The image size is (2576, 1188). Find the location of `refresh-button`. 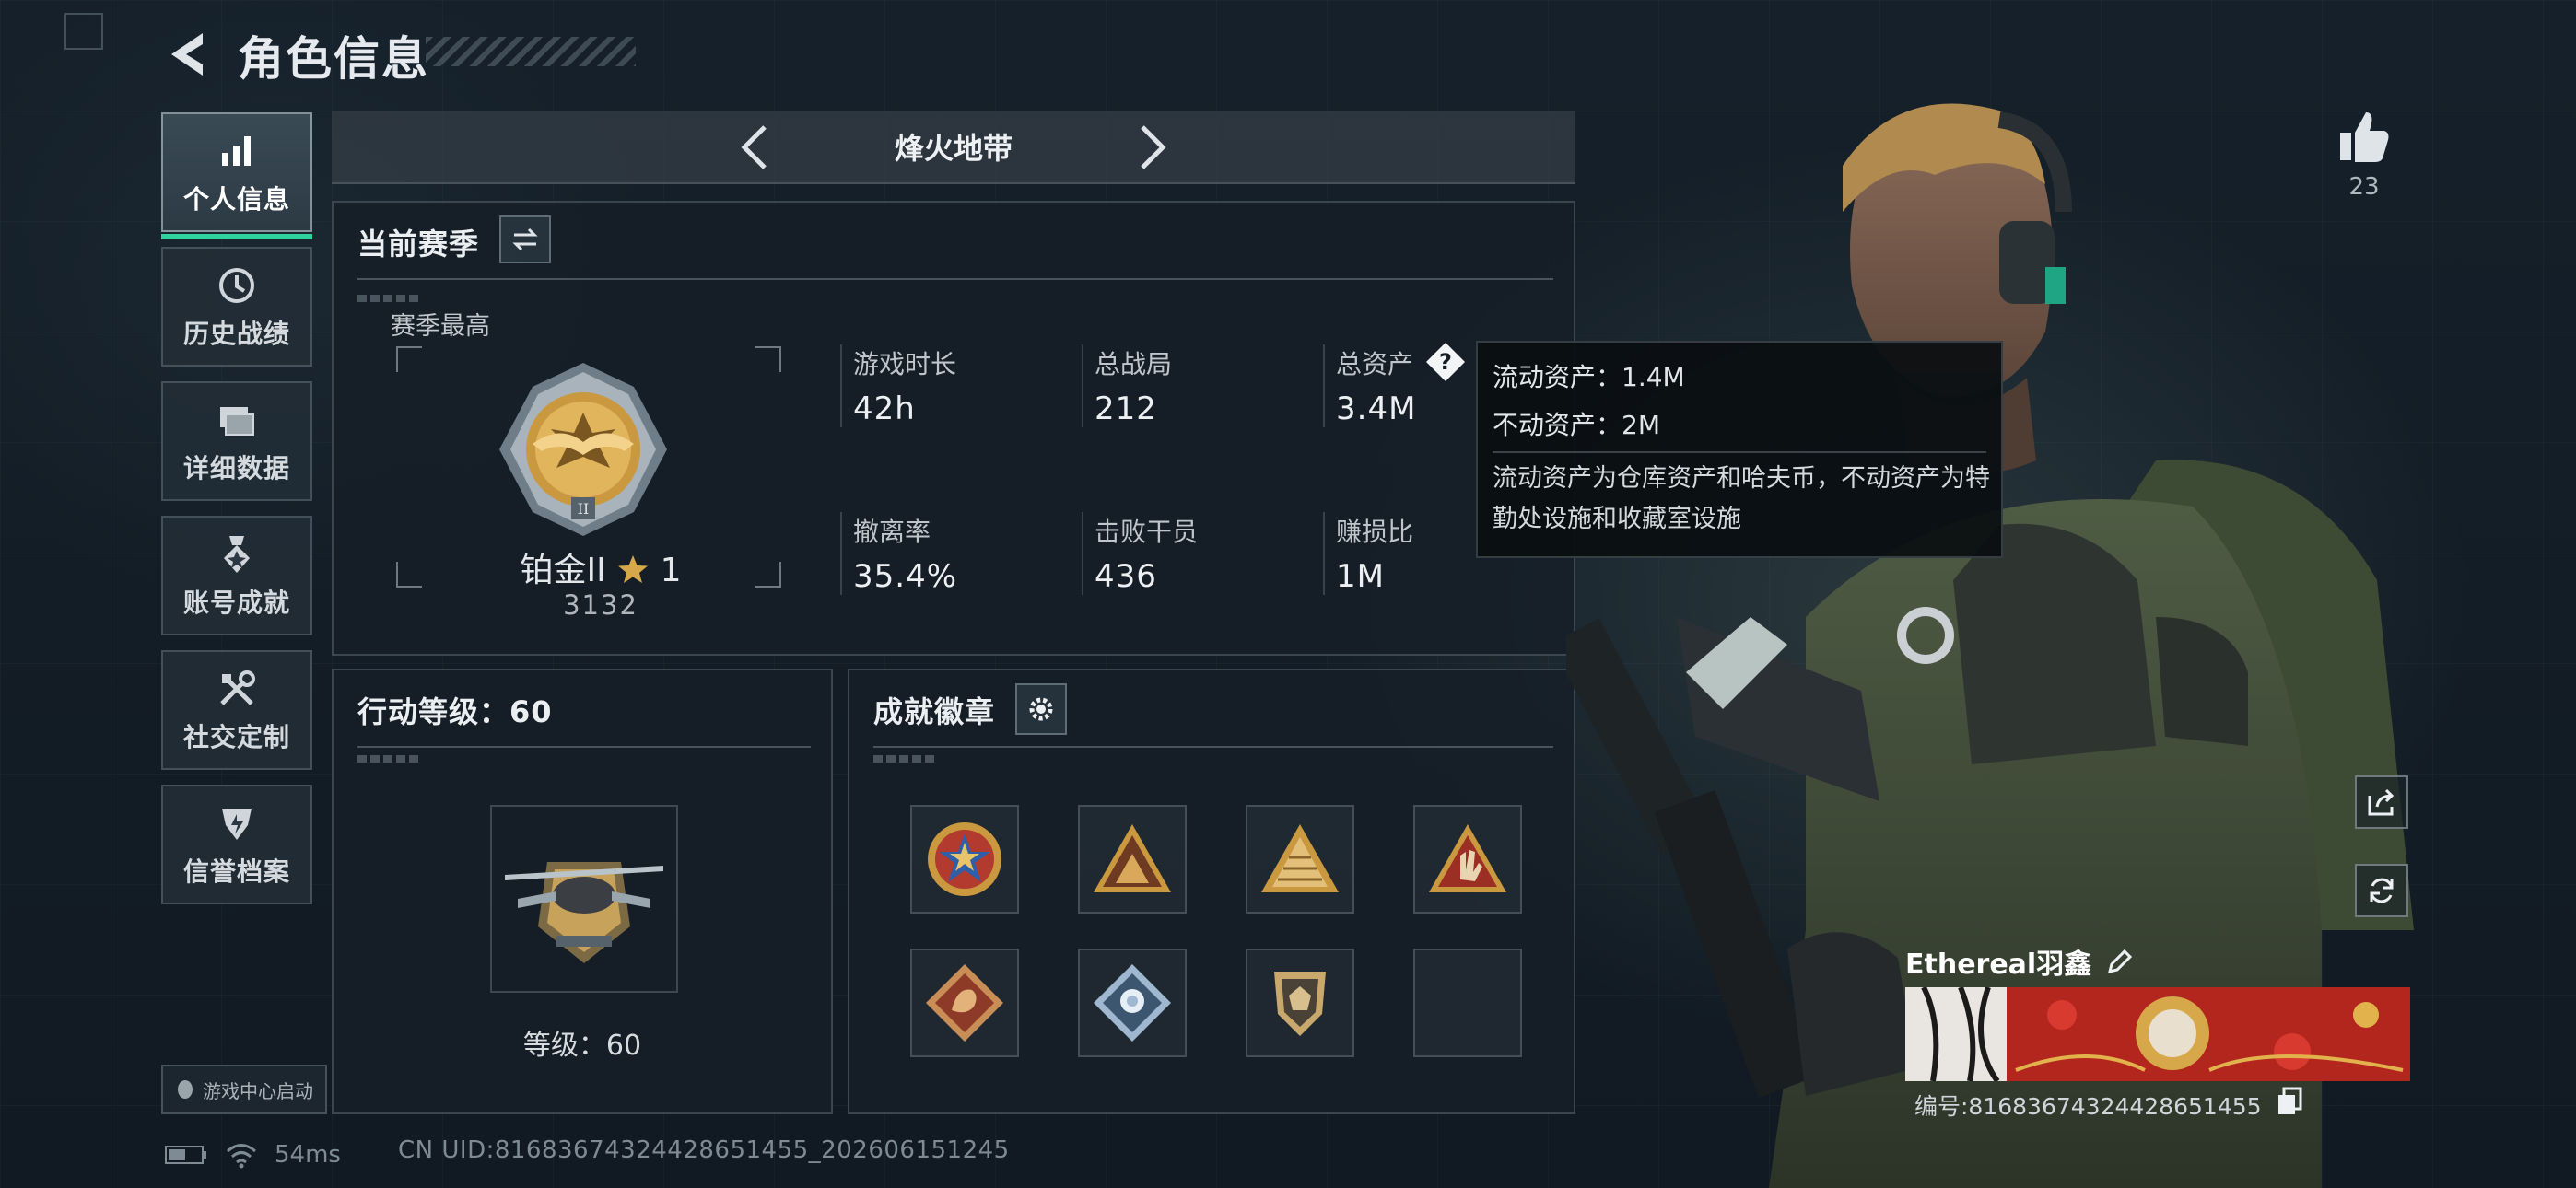

refresh-button is located at coordinates (2381, 890).